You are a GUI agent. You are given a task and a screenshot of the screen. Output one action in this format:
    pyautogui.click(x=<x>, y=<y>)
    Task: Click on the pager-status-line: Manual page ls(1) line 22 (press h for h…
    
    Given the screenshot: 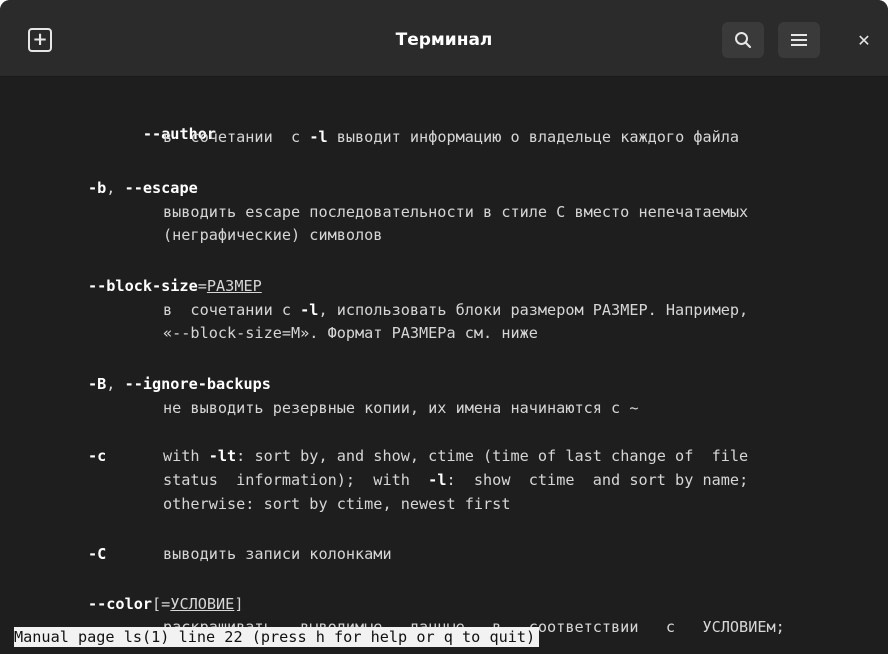 What is the action you would take?
    pyautogui.click(x=277, y=637)
    